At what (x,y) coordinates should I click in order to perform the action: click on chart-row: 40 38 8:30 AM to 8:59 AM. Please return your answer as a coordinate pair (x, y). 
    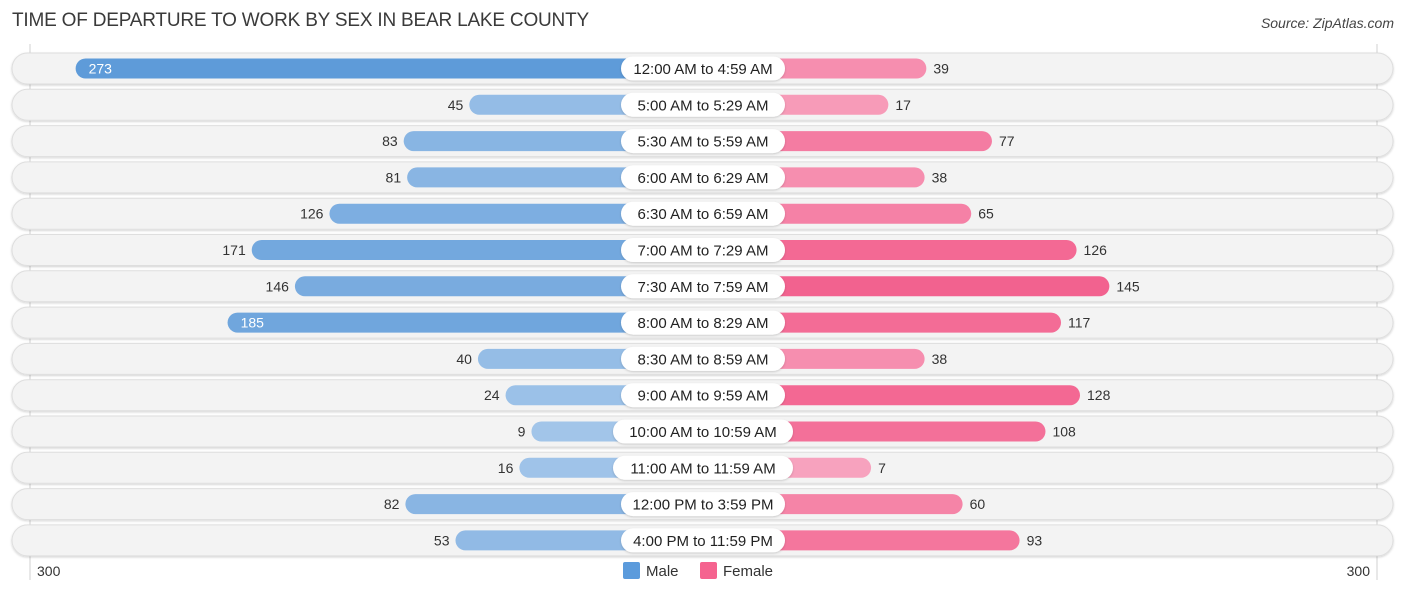
    Looking at the image, I should click on (702, 358).